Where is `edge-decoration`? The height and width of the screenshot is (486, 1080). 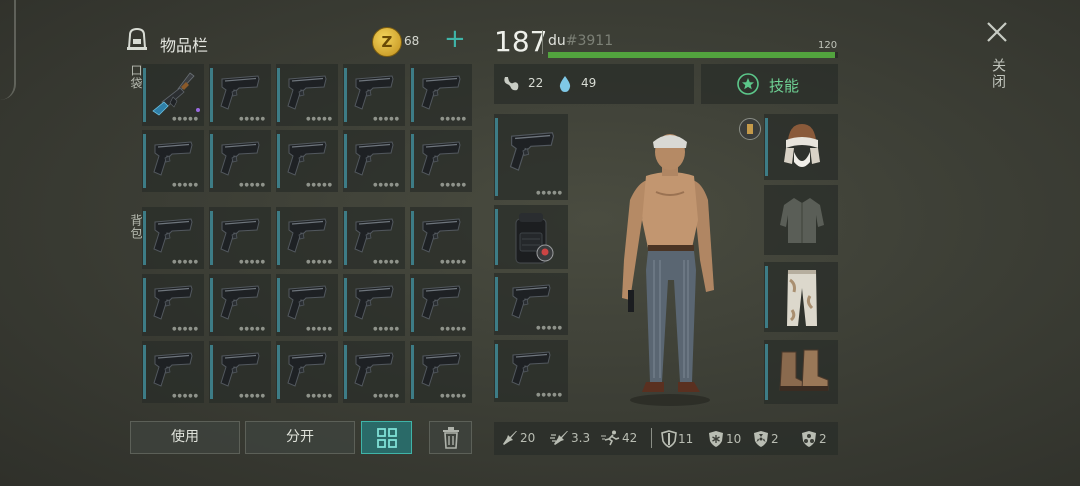
edge-decoration is located at coordinates (8, 50).